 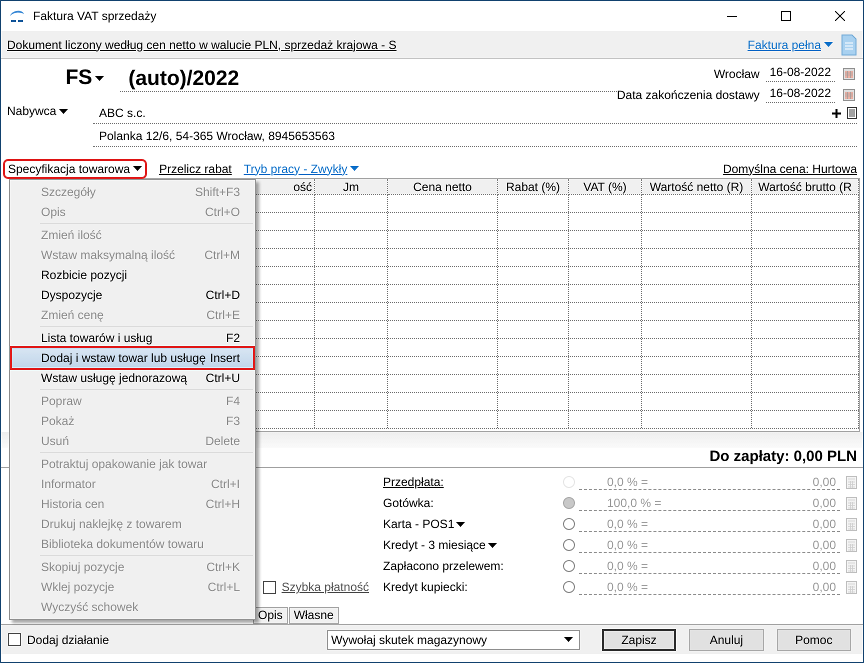 What do you see at coordinates (813, 639) in the screenshot?
I see `dialog-button: Pomoc` at bounding box center [813, 639].